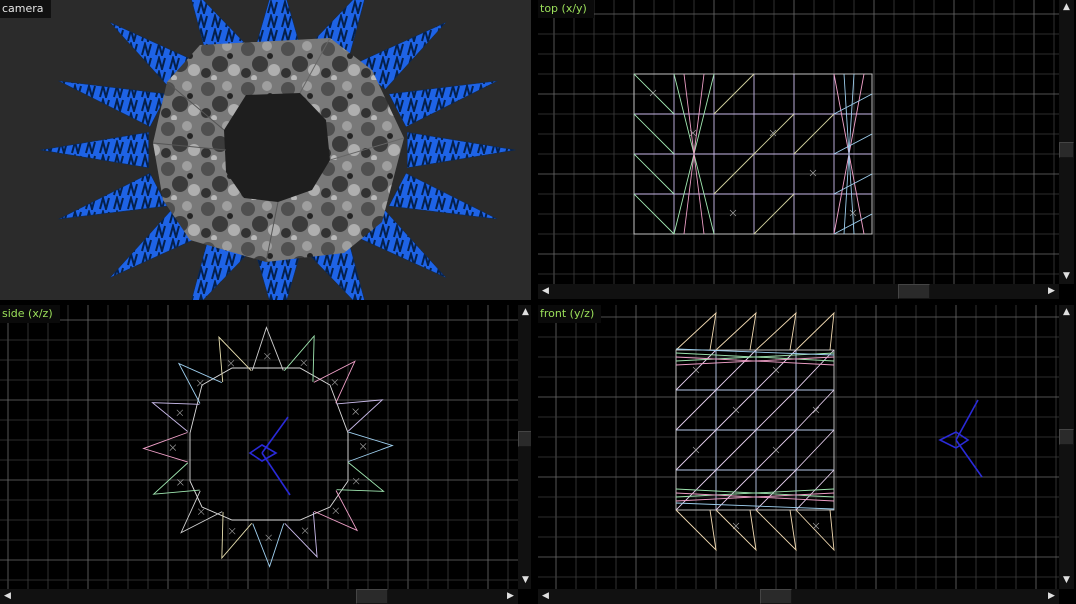 This screenshot has height=604, width=1076. Describe the element at coordinates (269, 456) in the screenshot. I see `side-entity` at that location.